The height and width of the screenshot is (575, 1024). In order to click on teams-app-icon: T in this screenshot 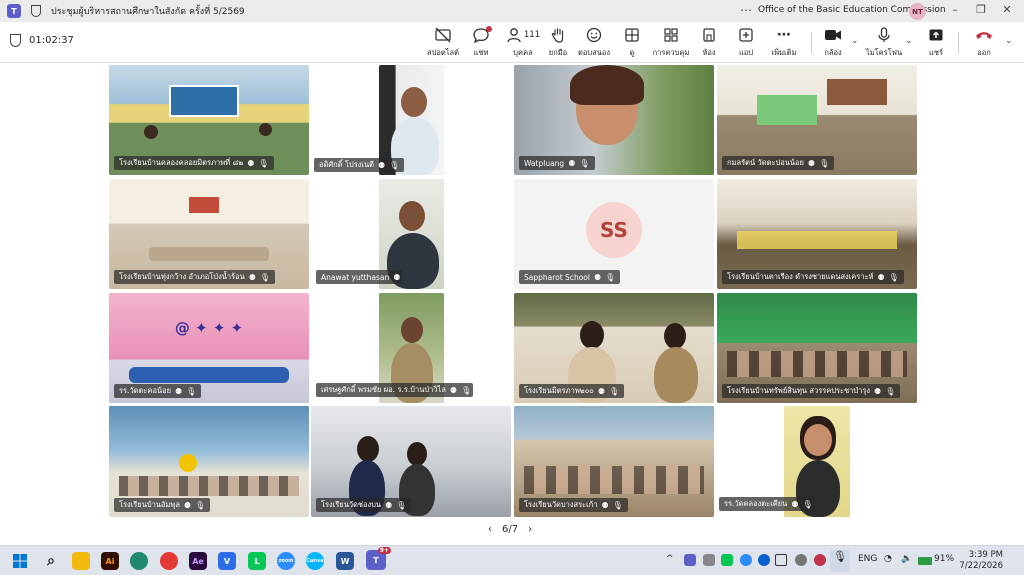, I will do `click(14, 11)`.